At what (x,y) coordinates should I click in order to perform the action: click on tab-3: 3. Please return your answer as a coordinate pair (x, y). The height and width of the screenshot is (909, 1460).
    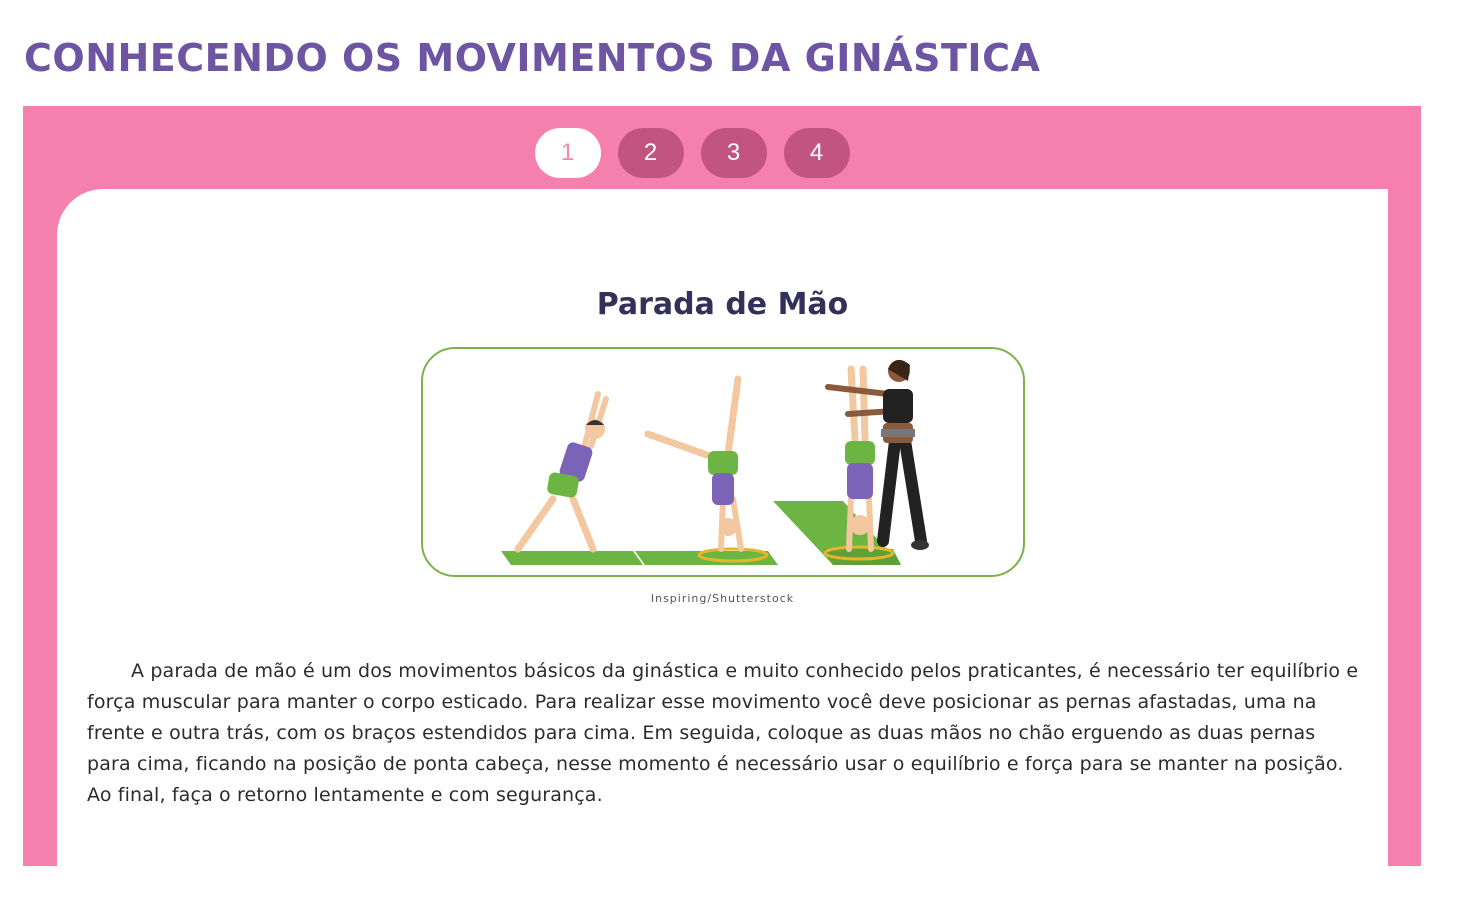
    Looking at the image, I should click on (733, 153).